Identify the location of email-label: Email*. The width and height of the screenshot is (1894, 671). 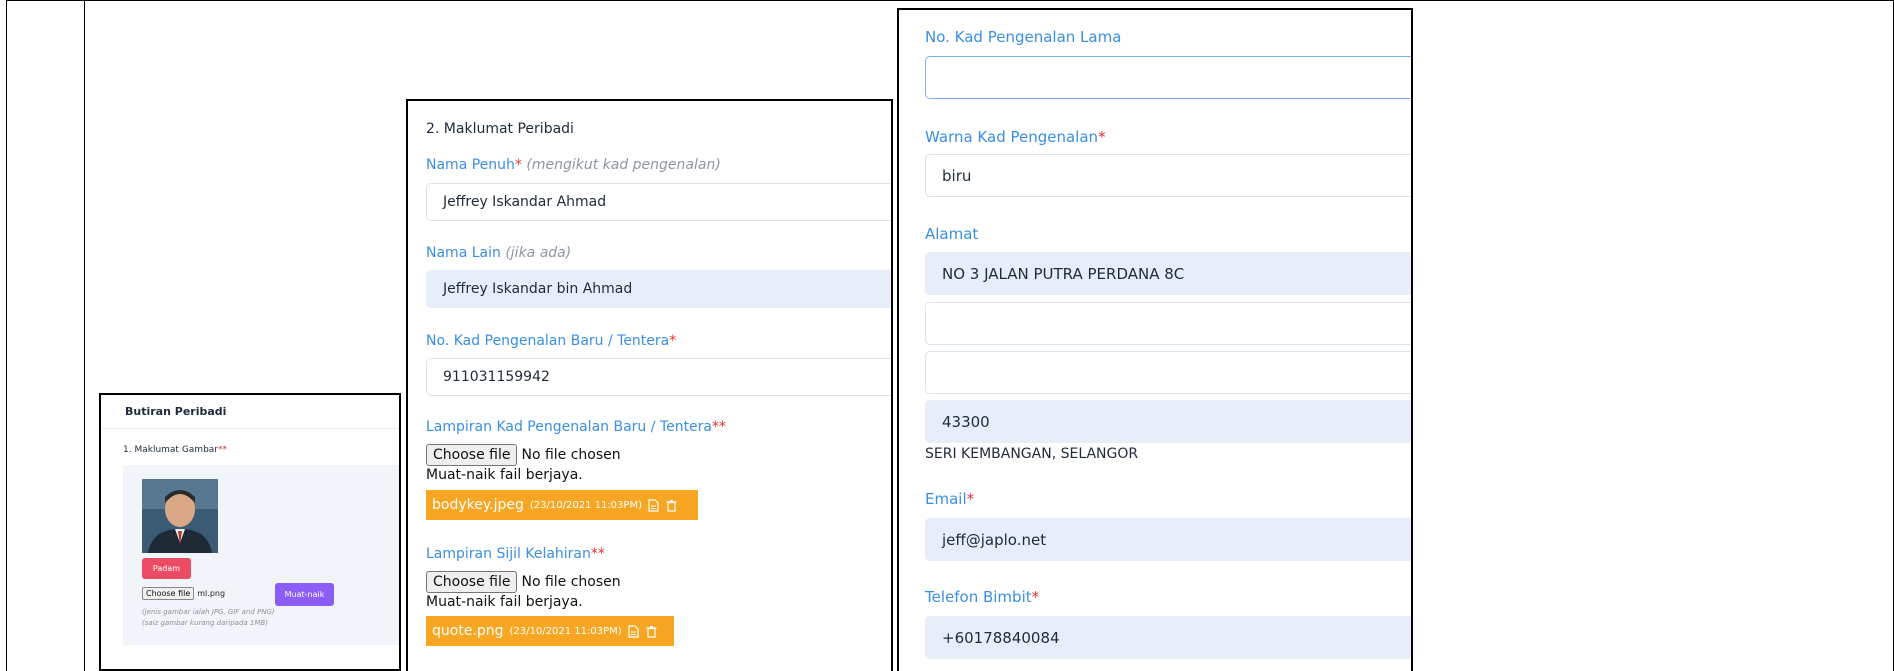
(950, 499).